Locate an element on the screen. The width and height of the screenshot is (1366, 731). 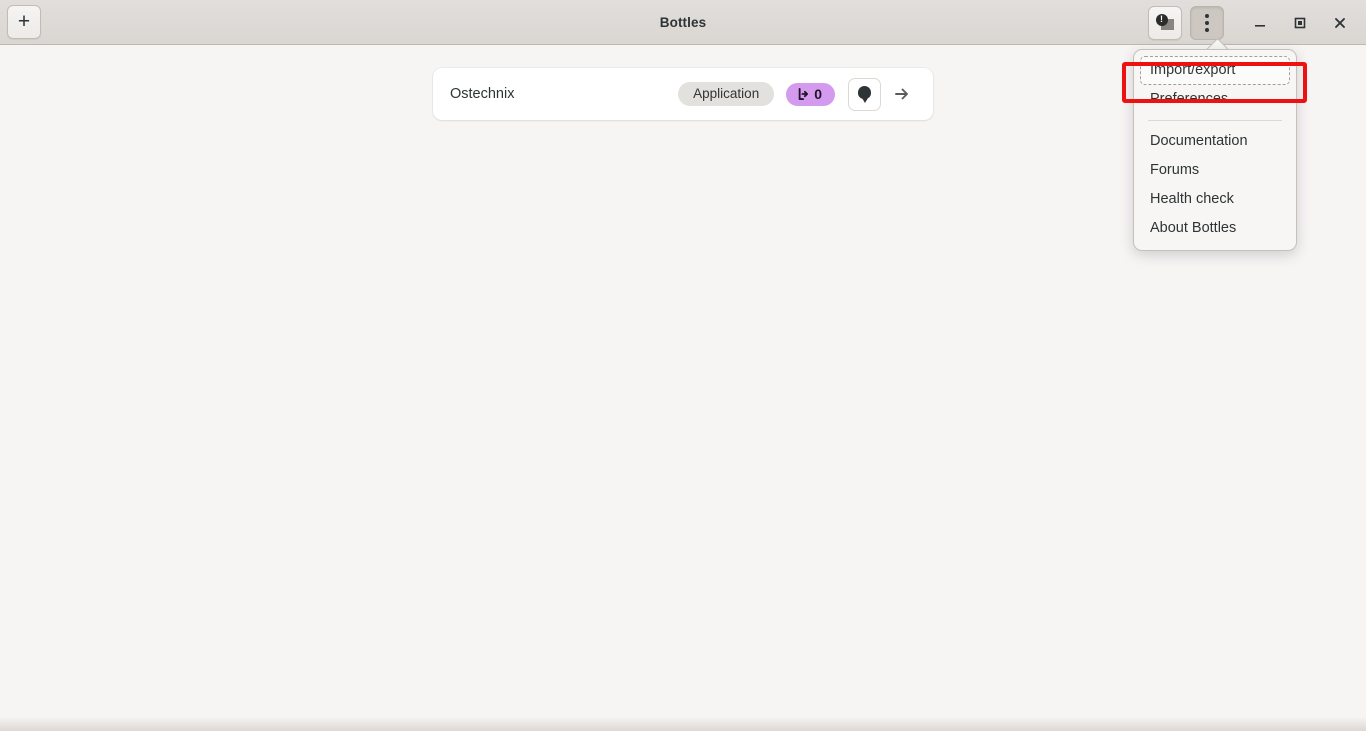
minimize-button is located at coordinates (1260, 22).